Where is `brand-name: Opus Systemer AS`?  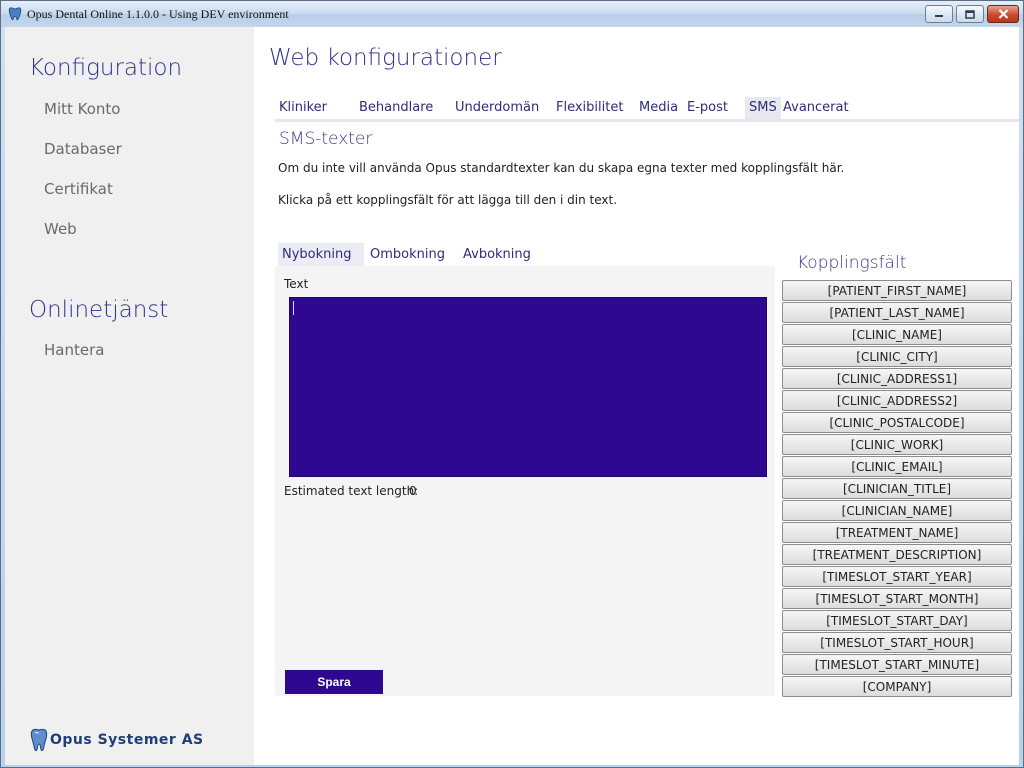
brand-name: Opus Systemer AS is located at coordinates (127, 740).